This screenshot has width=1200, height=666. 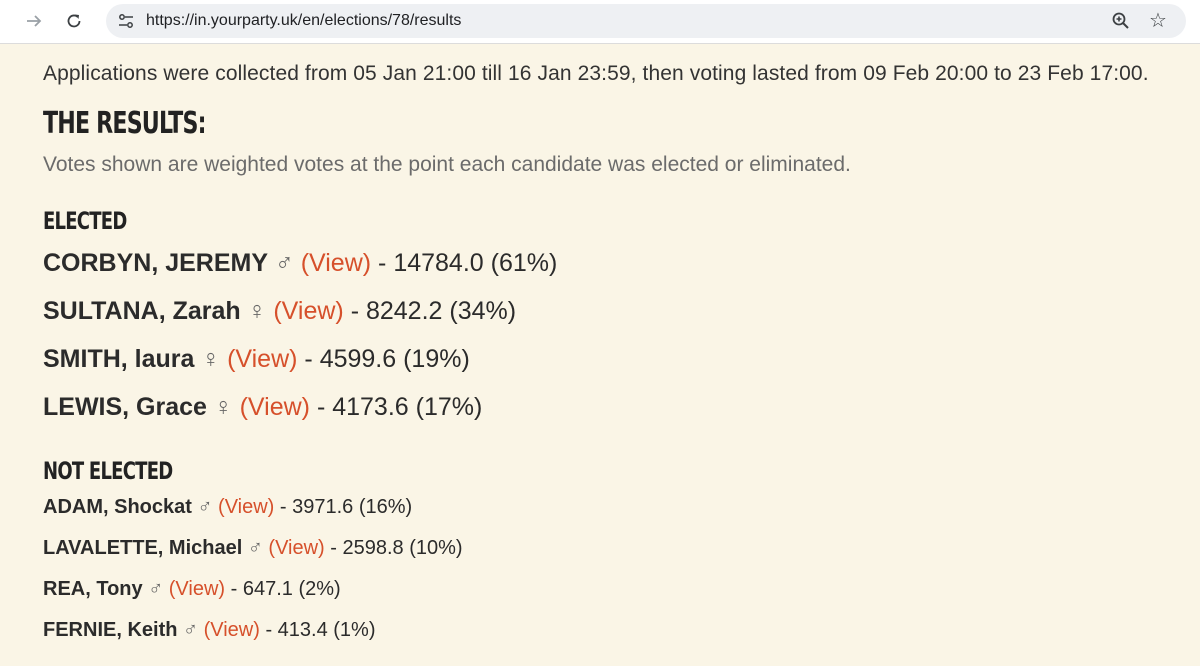 What do you see at coordinates (320, 630) in the screenshot?
I see `candidate-votes: - 413.4 (1%)` at bounding box center [320, 630].